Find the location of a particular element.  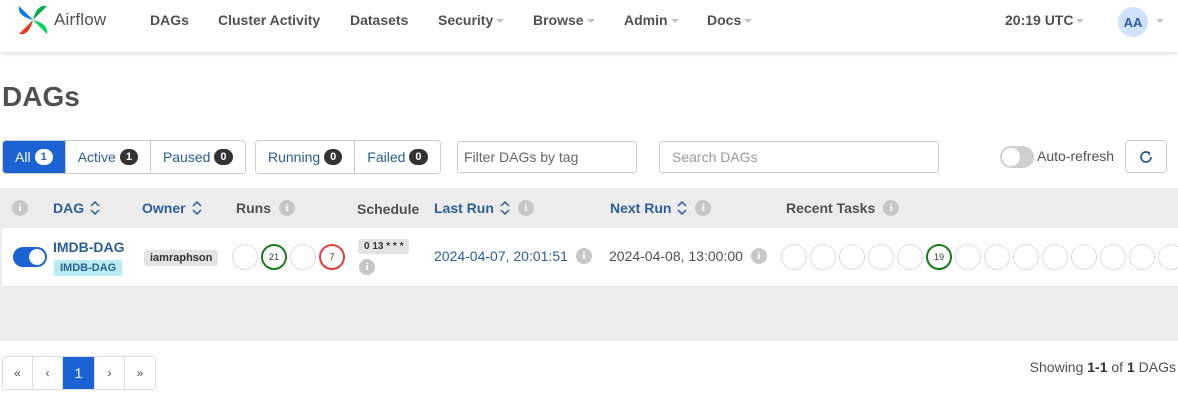

auto-refresh-toggle is located at coordinates (1017, 157).